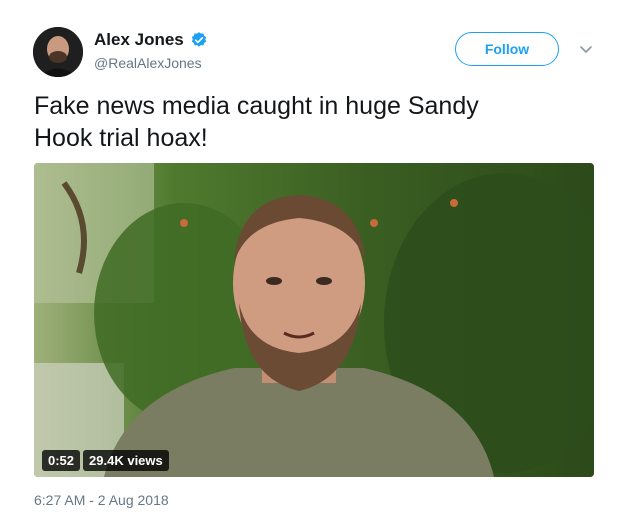 Image resolution: width=626 pixels, height=521 pixels. Describe the element at coordinates (126, 460) in the screenshot. I see `video-view-count: 29.4K views` at that location.